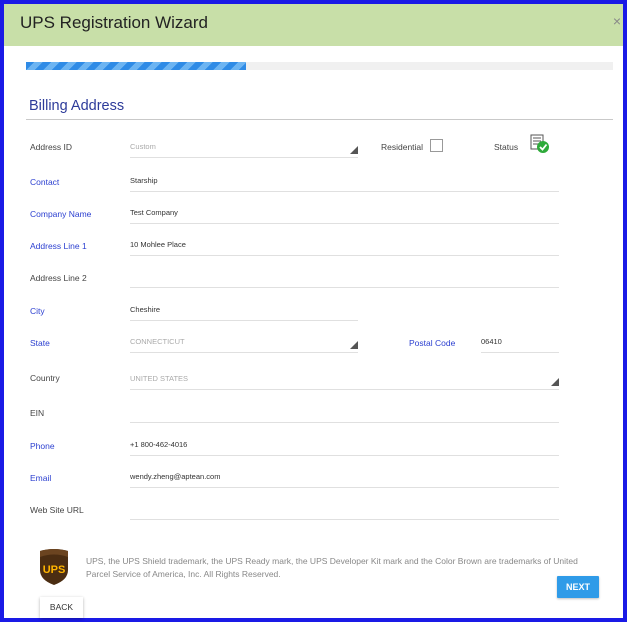 The image size is (627, 622). What do you see at coordinates (319, 66) in the screenshot?
I see `progress-bar` at bounding box center [319, 66].